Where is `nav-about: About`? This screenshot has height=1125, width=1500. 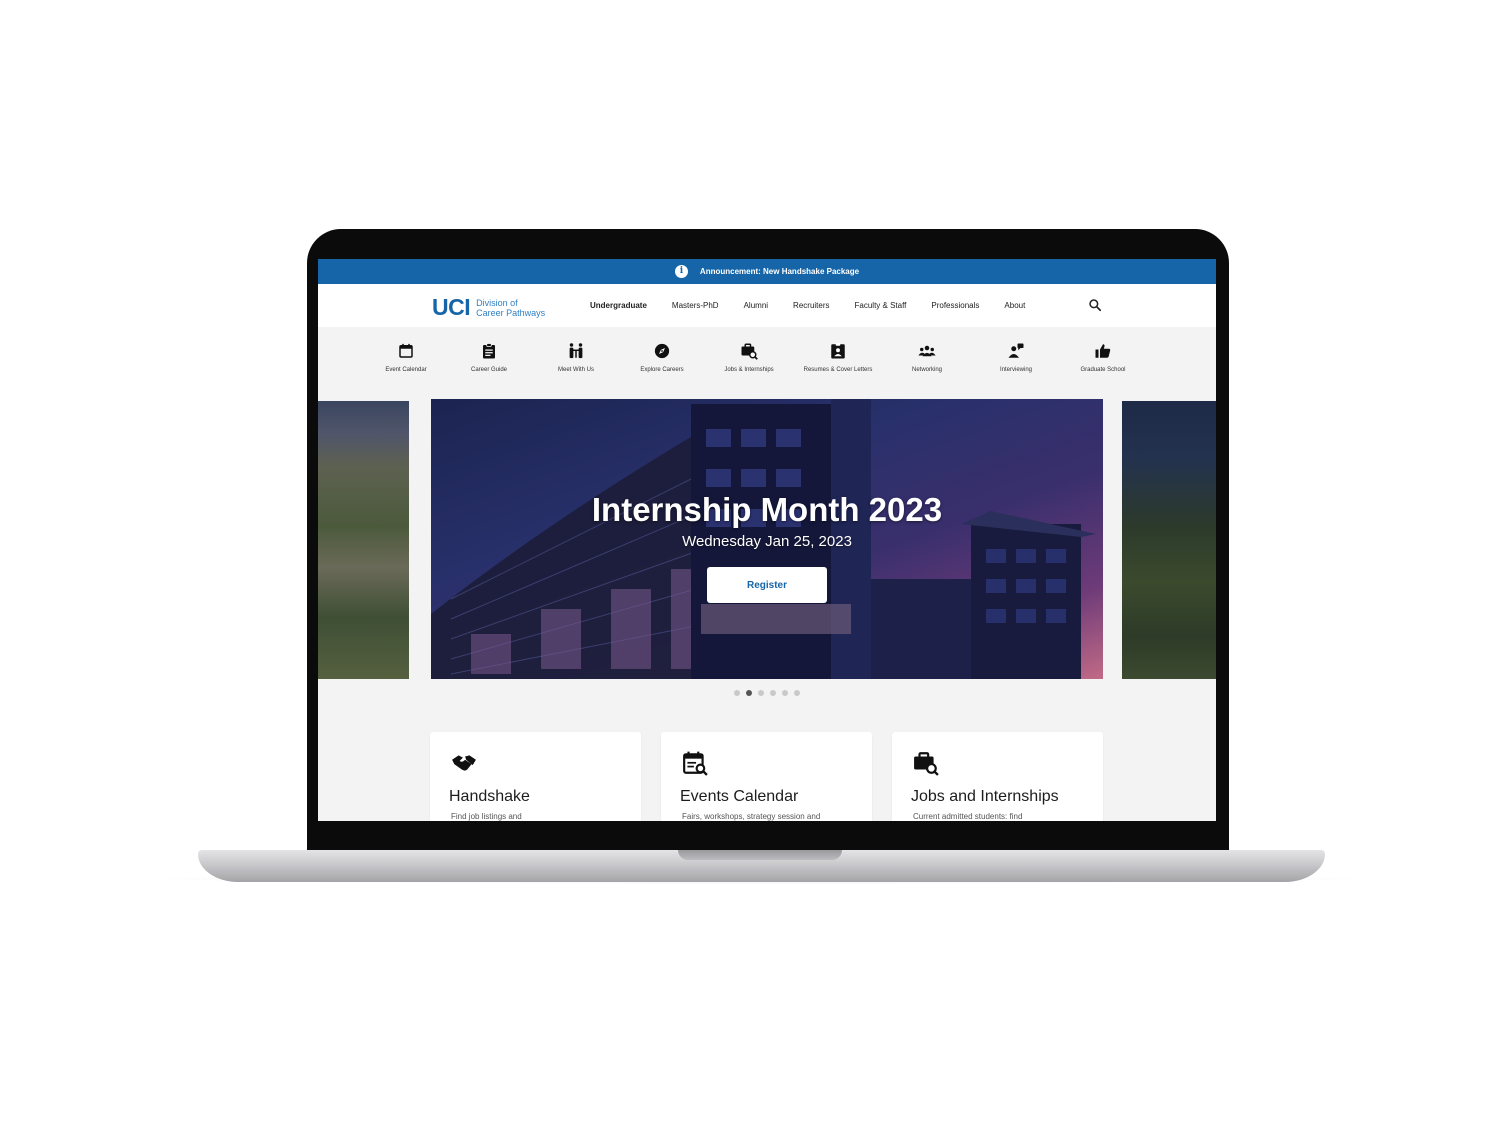
nav-about: About is located at coordinates (1014, 305).